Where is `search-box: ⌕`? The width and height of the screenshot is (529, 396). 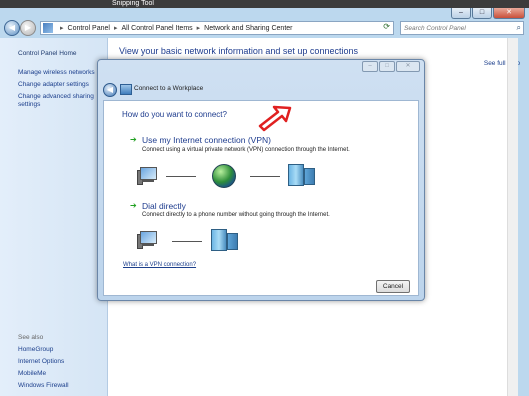 search-box: ⌕ is located at coordinates (462, 28).